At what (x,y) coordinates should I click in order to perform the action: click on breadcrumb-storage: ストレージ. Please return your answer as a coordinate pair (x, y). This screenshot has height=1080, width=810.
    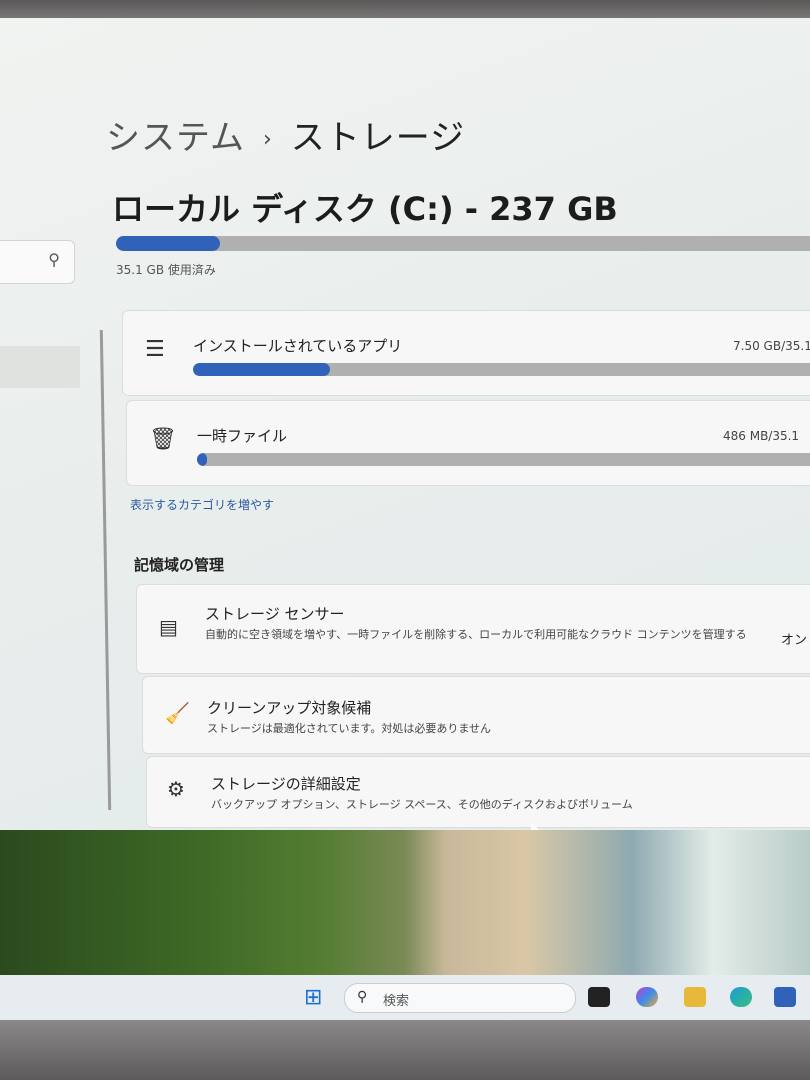
    Looking at the image, I should click on (378, 138).